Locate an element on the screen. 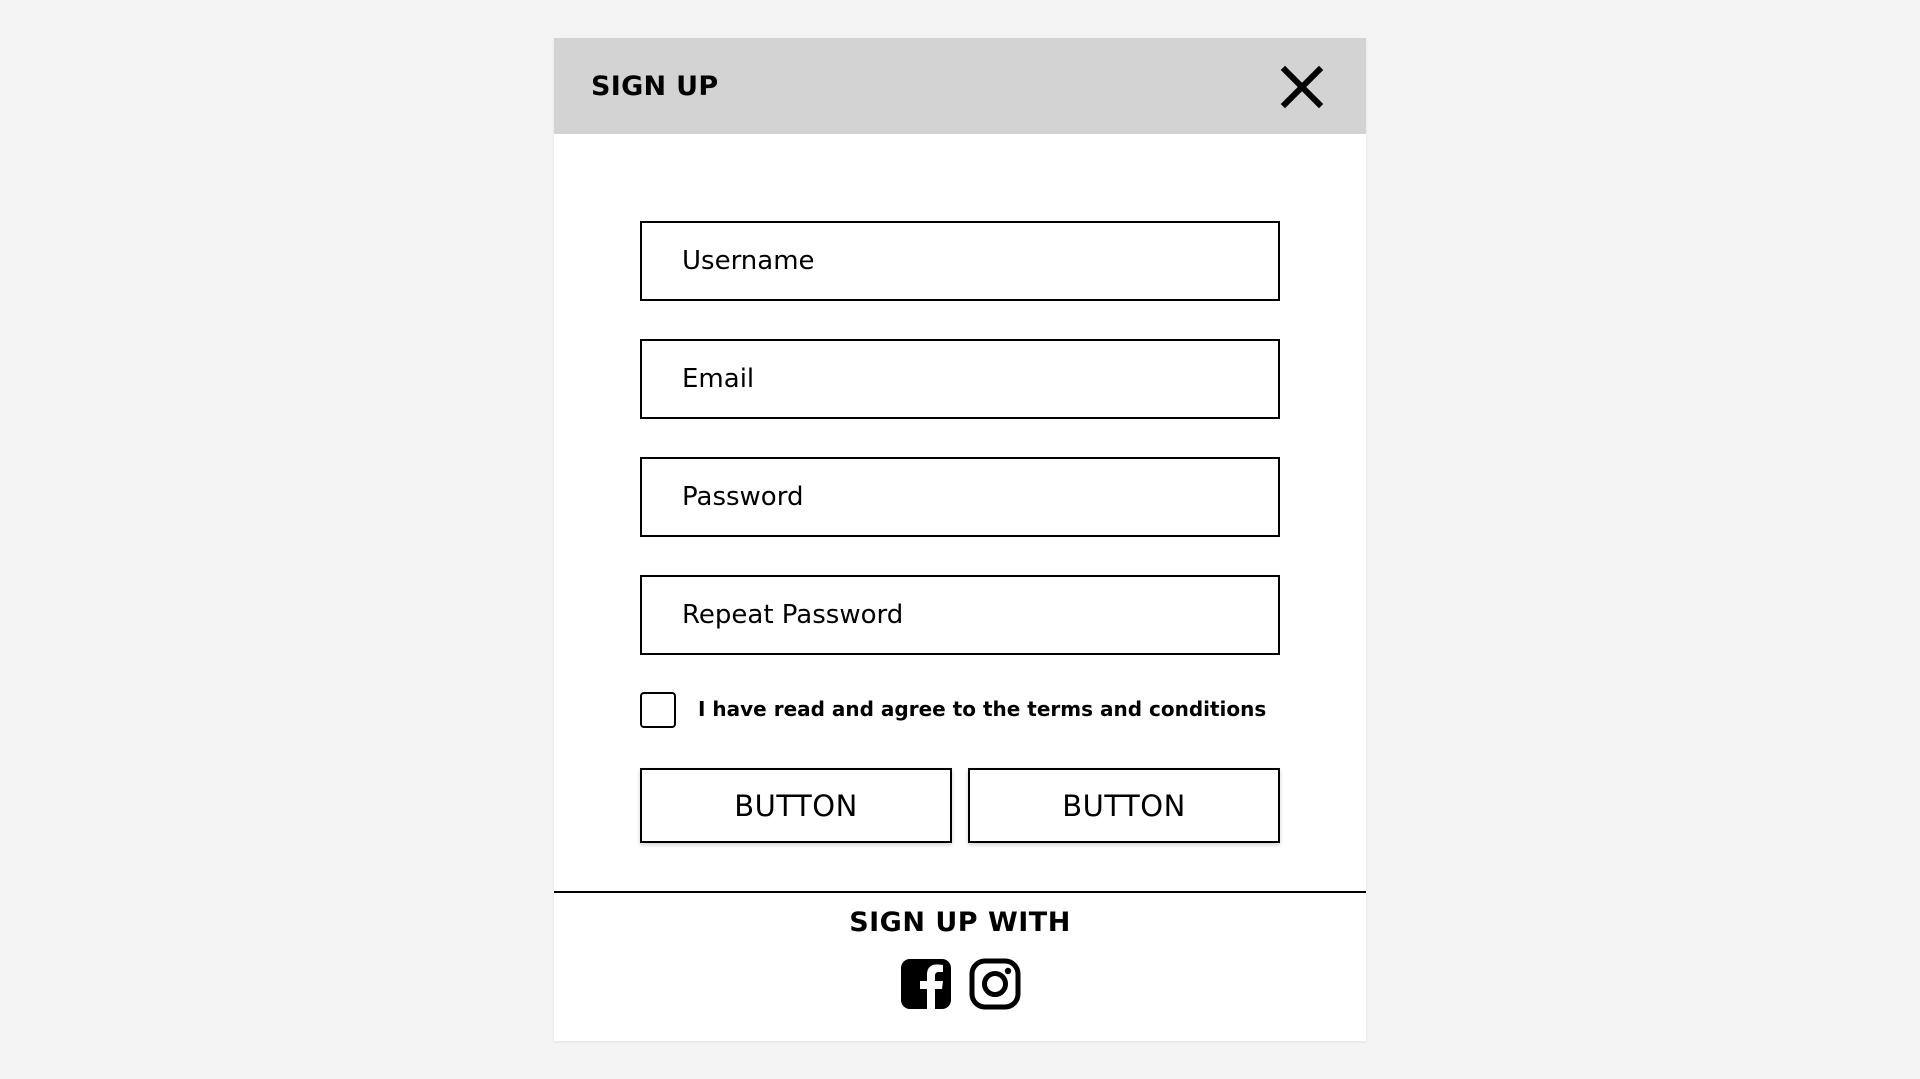  close-button is located at coordinates (1302, 87).